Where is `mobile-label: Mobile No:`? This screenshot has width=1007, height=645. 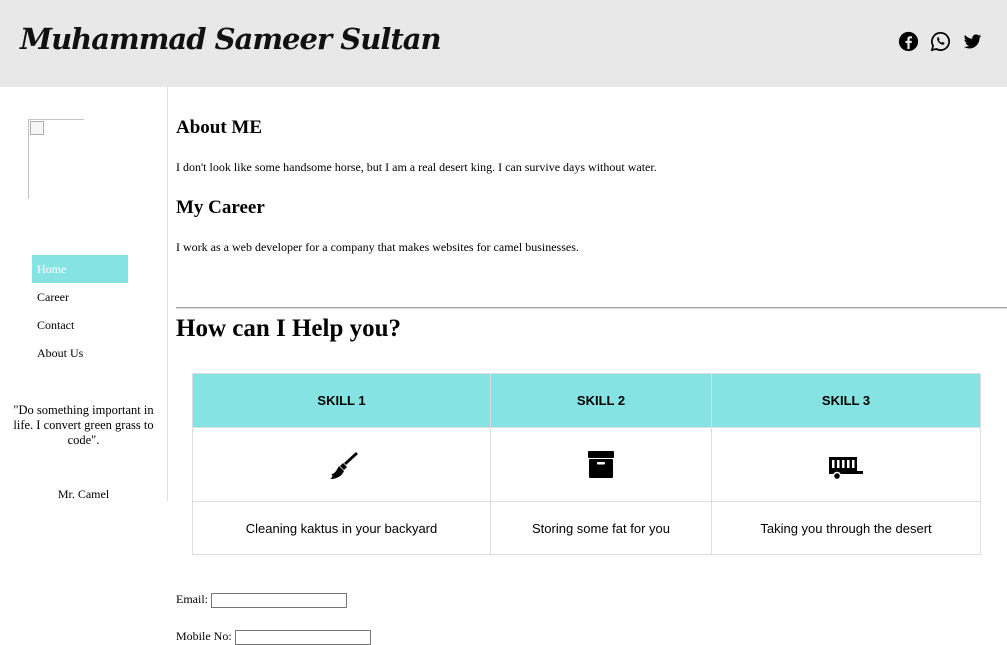 mobile-label: Mobile No: is located at coordinates (204, 636).